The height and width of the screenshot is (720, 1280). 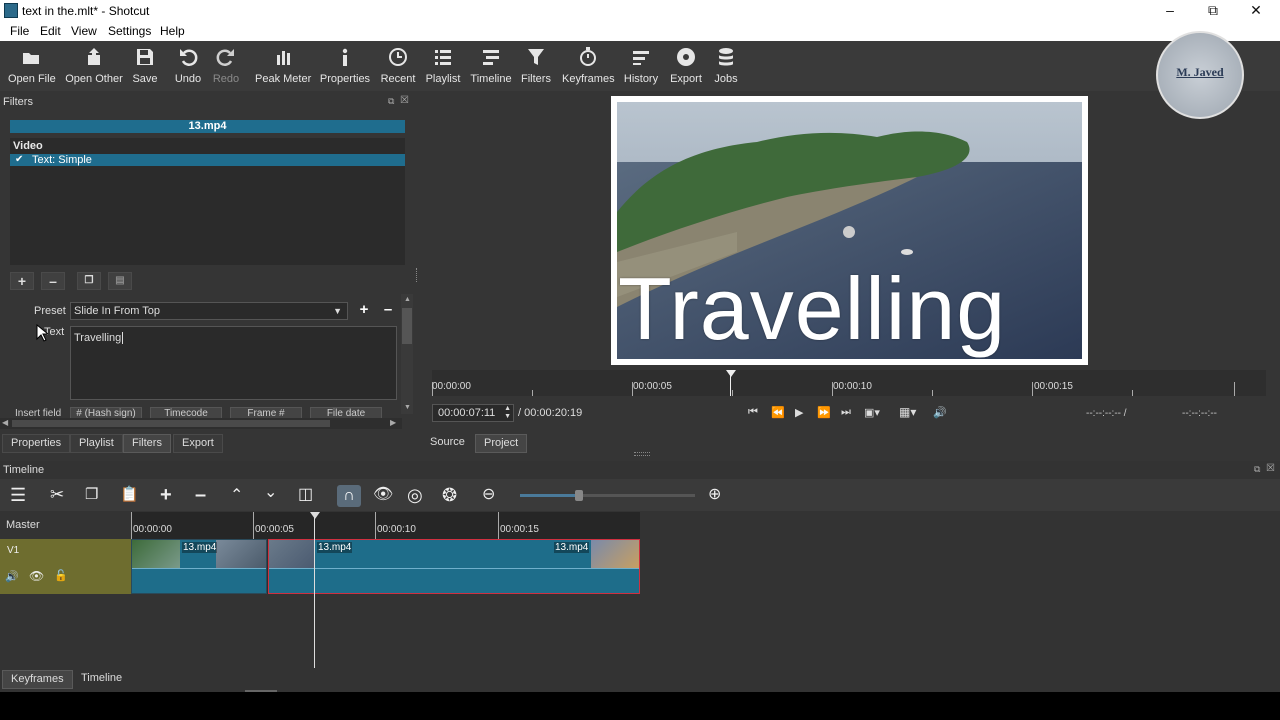 I want to click on minimize-button: –, so click(x=1170, y=11).